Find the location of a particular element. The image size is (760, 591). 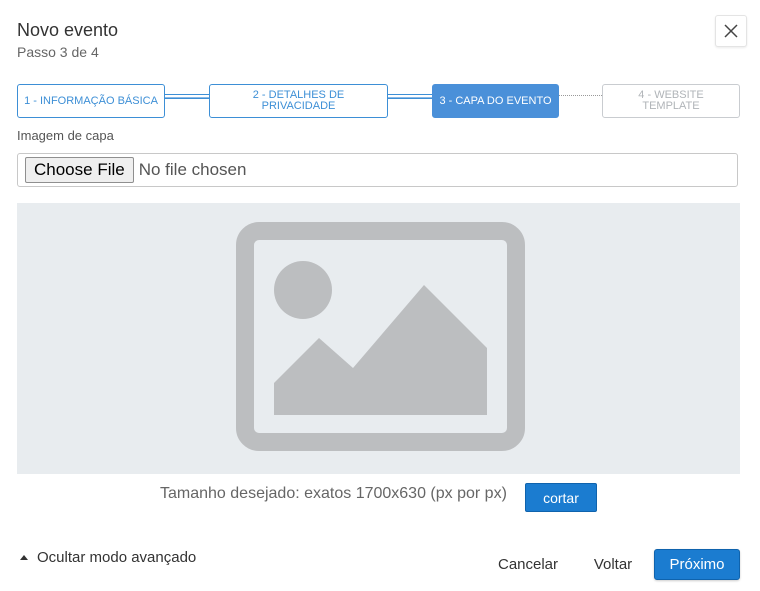

caret-up-icon is located at coordinates (24, 557).